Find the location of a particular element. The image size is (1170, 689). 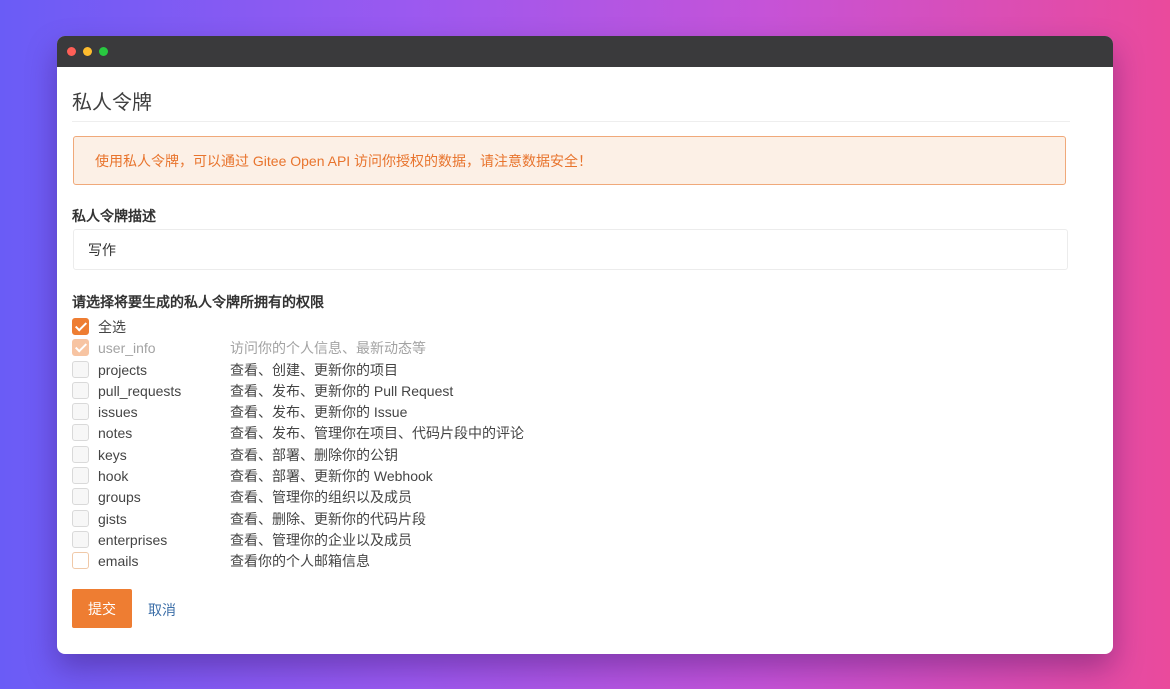

maximize-window-button is located at coordinates (103, 51).